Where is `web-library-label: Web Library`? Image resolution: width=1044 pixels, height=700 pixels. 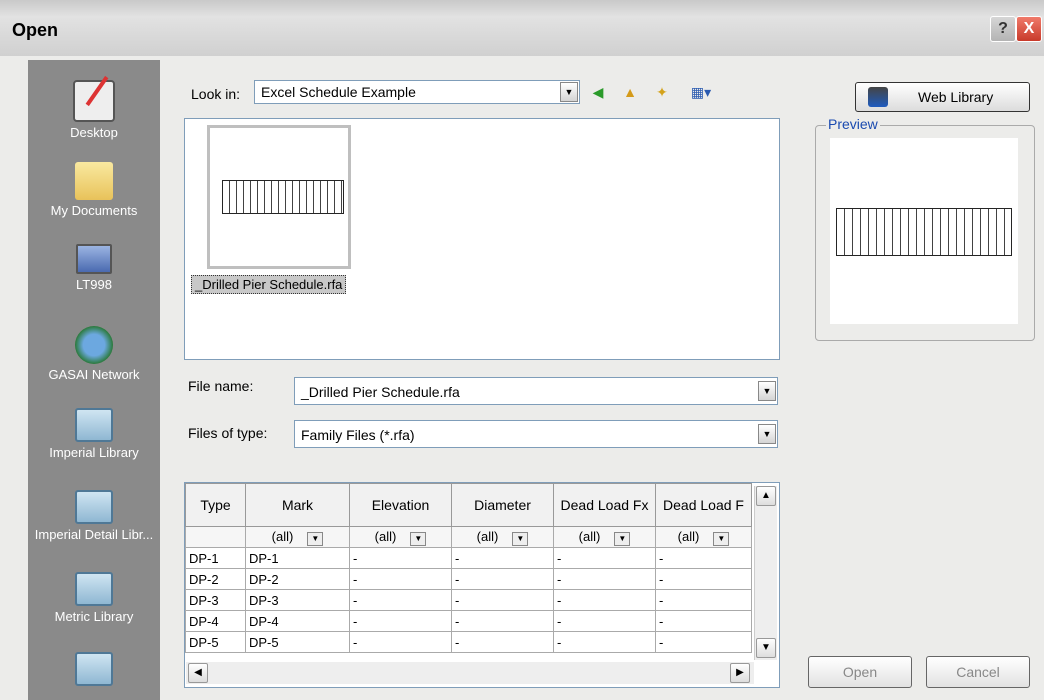 web-library-label: Web Library is located at coordinates (956, 97).